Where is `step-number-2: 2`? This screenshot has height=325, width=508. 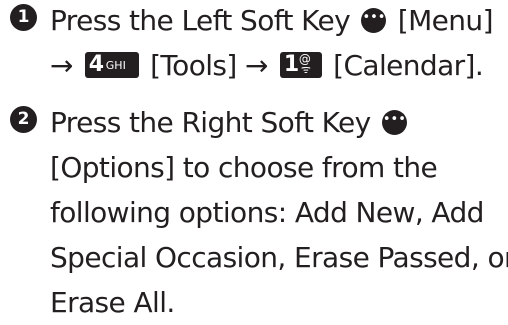
step-number-2: 2 is located at coordinates (23, 119).